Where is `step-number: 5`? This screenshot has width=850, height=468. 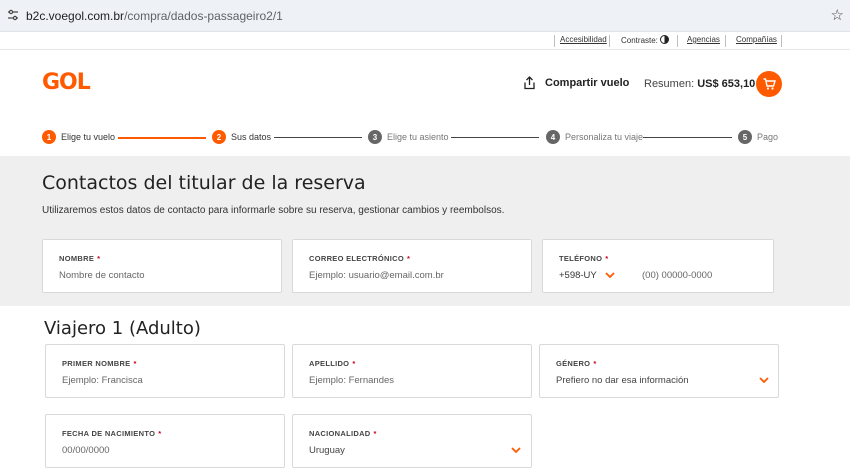 step-number: 5 is located at coordinates (745, 137).